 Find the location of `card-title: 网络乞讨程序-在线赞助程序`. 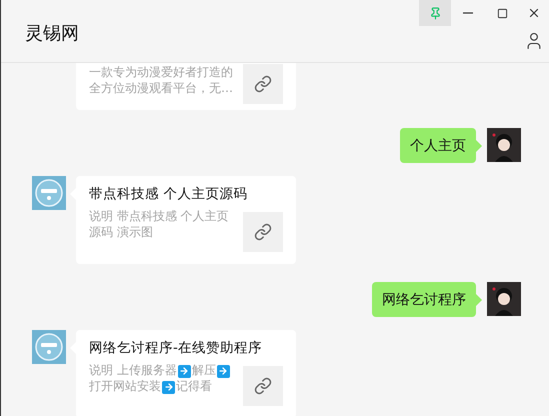

card-title: 网络乞讨程序-在线赞助程序 is located at coordinates (176, 348).